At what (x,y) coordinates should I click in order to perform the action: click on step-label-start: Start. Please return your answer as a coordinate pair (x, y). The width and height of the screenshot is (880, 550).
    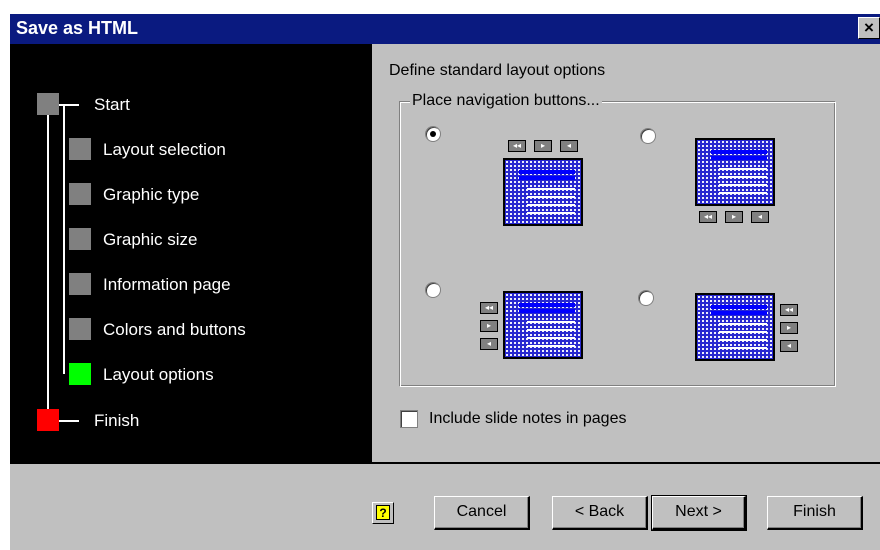
    Looking at the image, I should click on (112, 104).